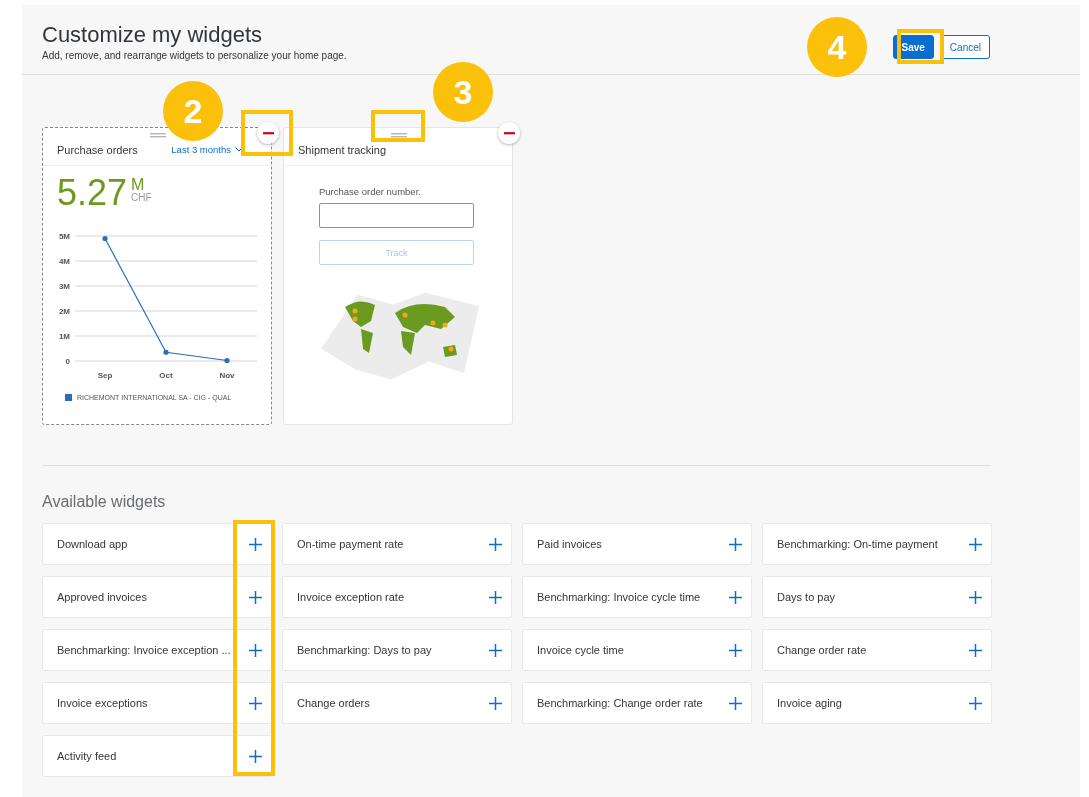  What do you see at coordinates (64, 286) in the screenshot?
I see `axis-tick-label: 3M` at bounding box center [64, 286].